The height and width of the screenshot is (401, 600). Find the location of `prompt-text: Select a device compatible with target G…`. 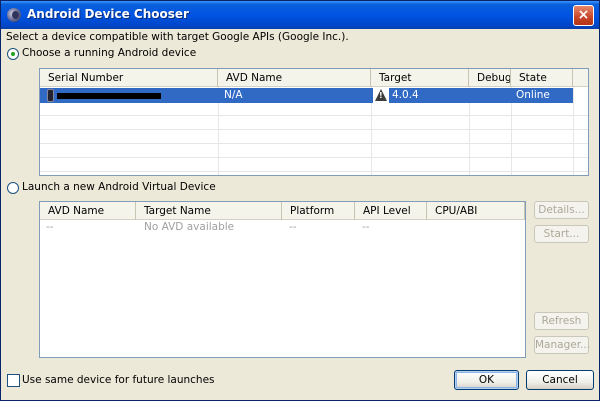

prompt-text: Select a device compatible with target G… is located at coordinates (177, 37).